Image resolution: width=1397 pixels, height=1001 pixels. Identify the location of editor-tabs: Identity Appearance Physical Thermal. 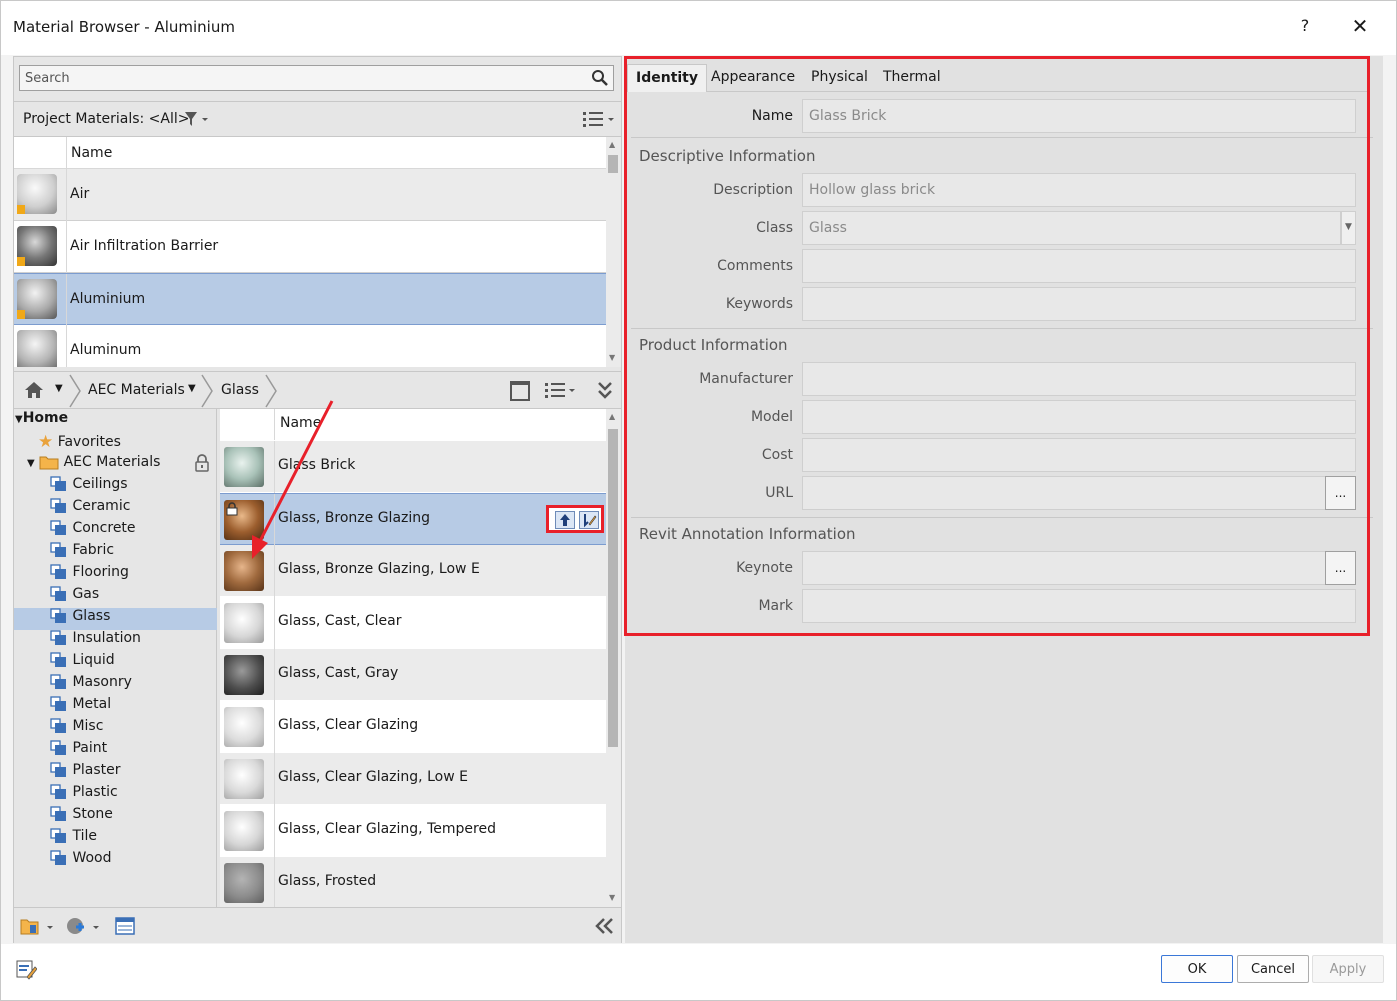
(996, 78).